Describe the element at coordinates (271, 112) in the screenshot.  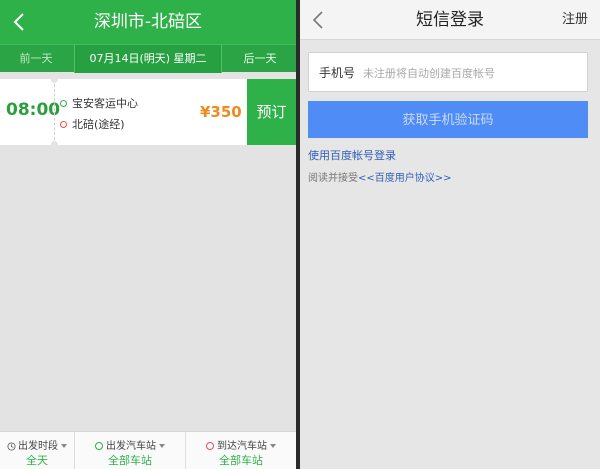
I see `book-button: 预订` at that location.